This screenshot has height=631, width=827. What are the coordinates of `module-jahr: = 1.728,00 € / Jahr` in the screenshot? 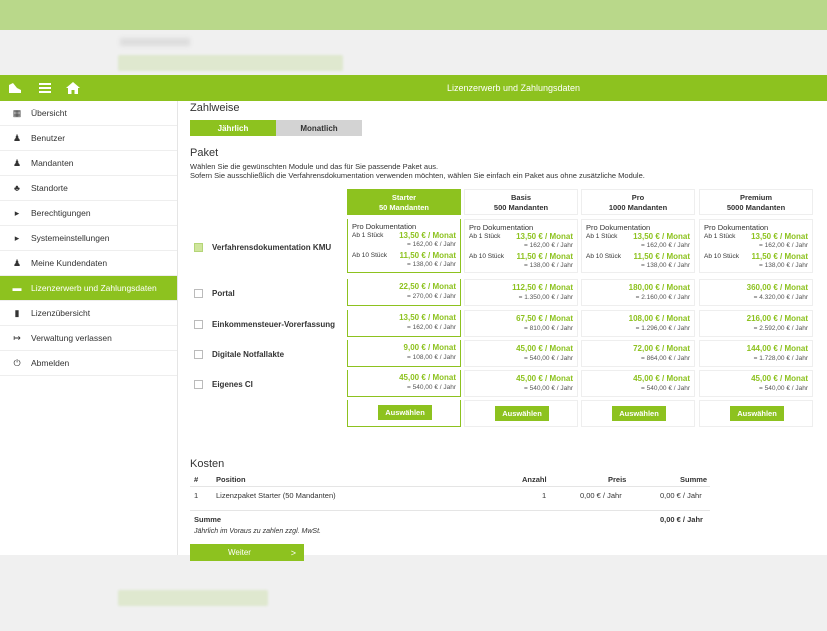 It's located at (780, 358).